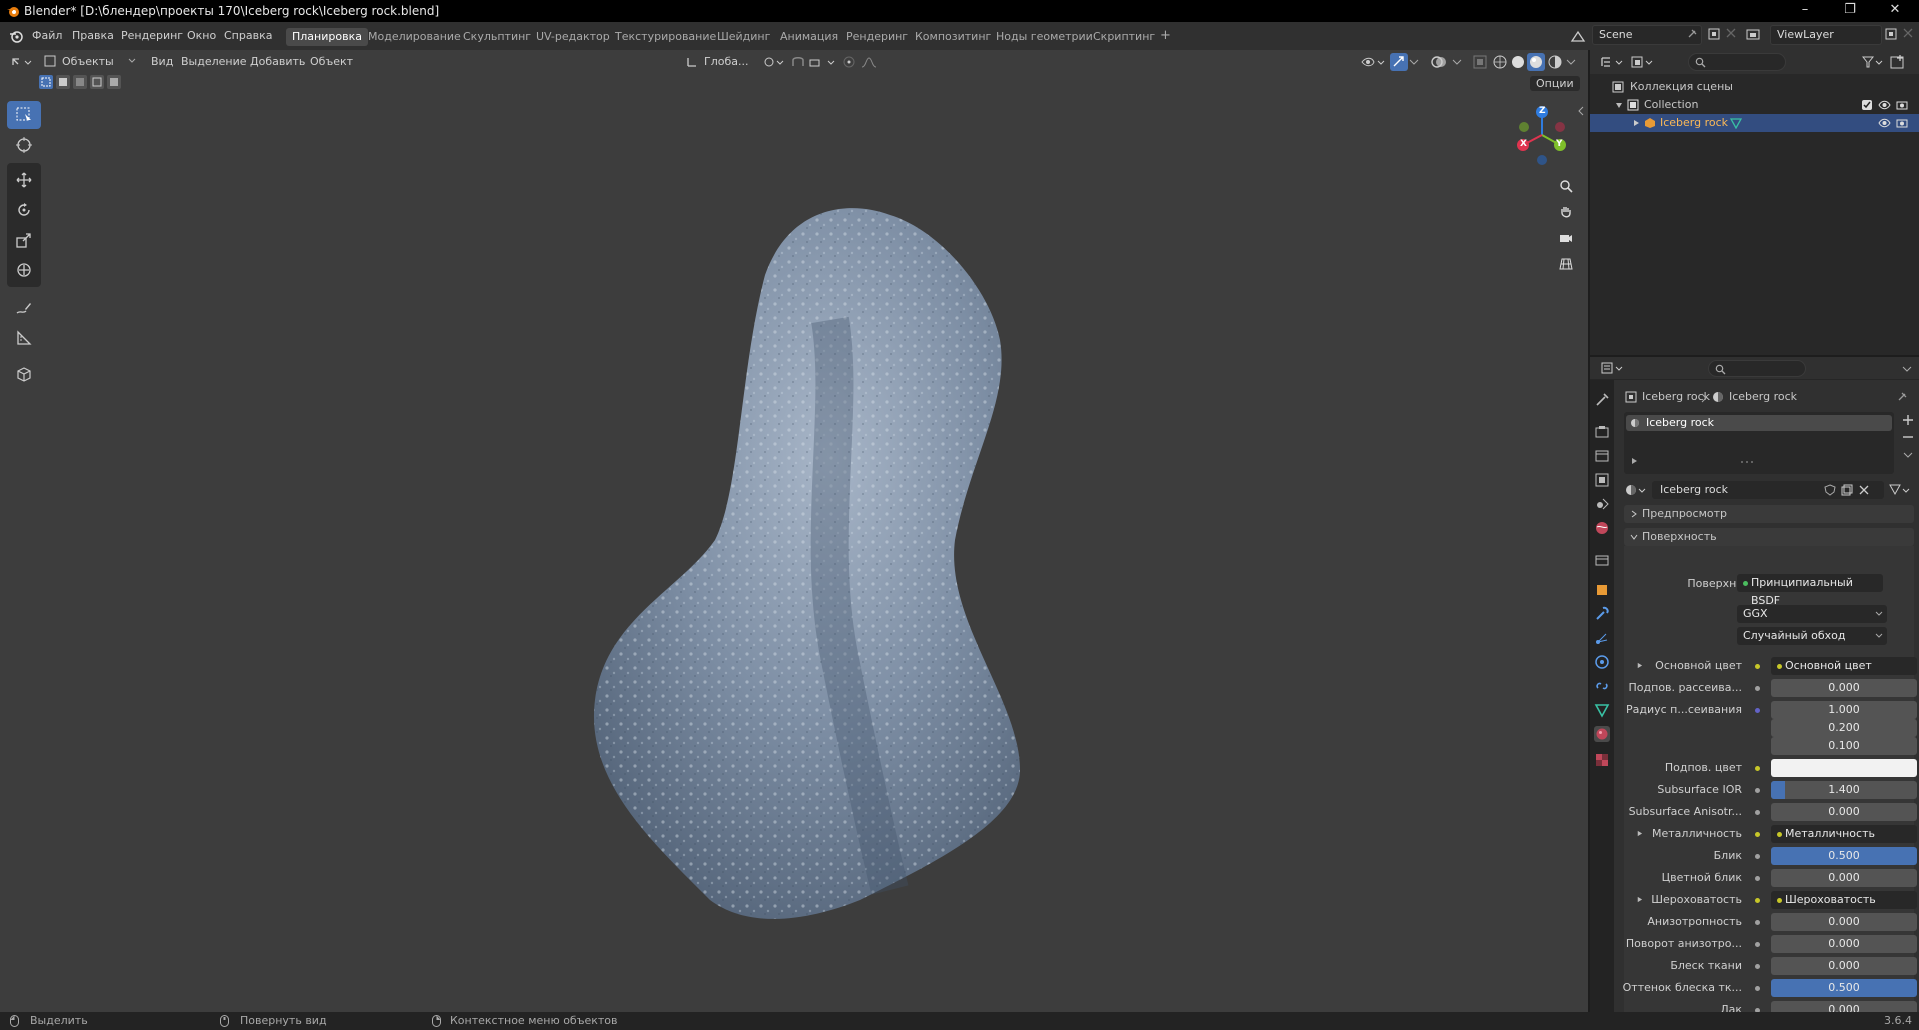 Image resolution: width=1919 pixels, height=1030 pixels. Describe the element at coordinates (81, 82) in the screenshot. I see `select-mode-icons` at that location.